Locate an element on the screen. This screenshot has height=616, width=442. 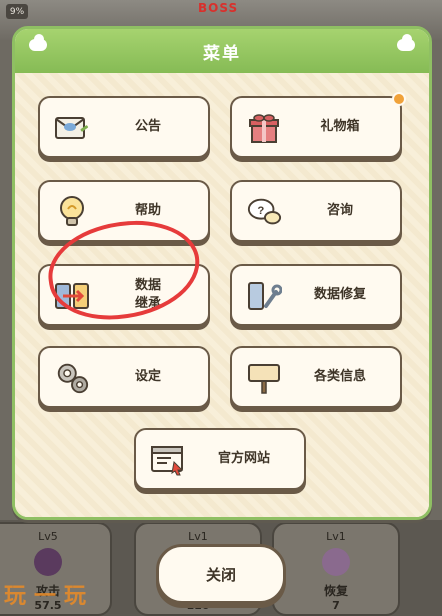
wrench-phone-icon is located at coordinates (264, 296).